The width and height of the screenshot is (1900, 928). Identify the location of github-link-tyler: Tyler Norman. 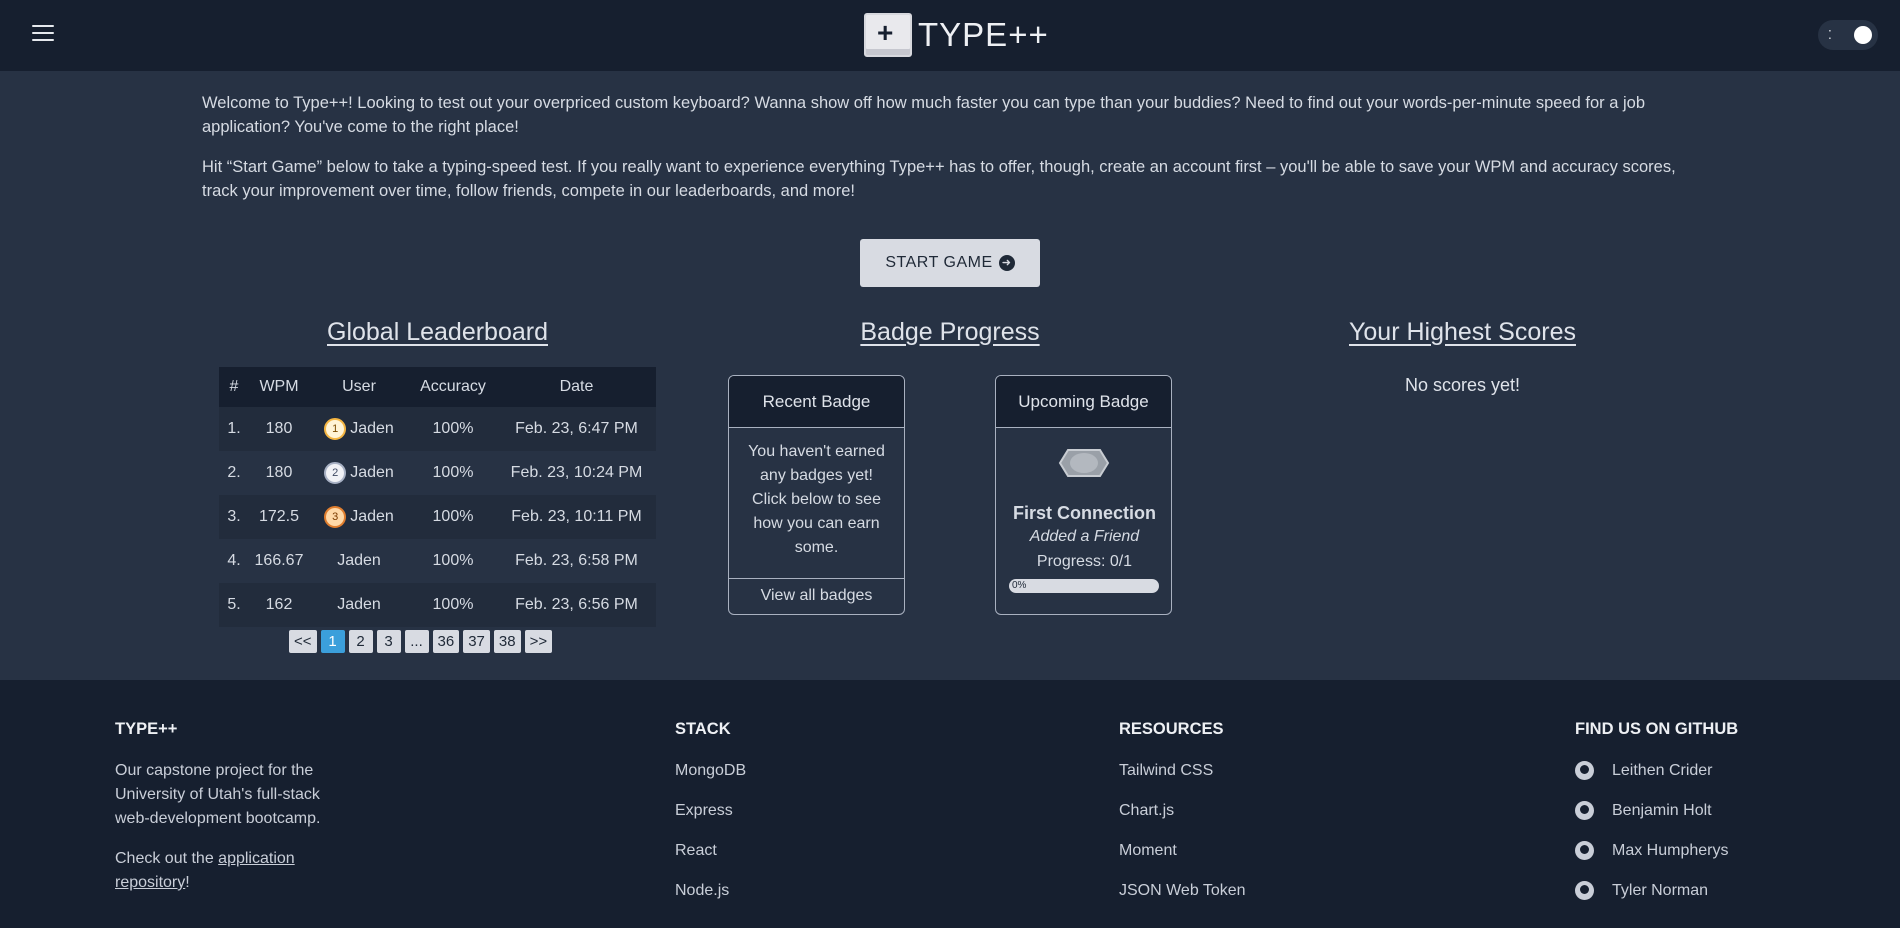
(1656, 899).